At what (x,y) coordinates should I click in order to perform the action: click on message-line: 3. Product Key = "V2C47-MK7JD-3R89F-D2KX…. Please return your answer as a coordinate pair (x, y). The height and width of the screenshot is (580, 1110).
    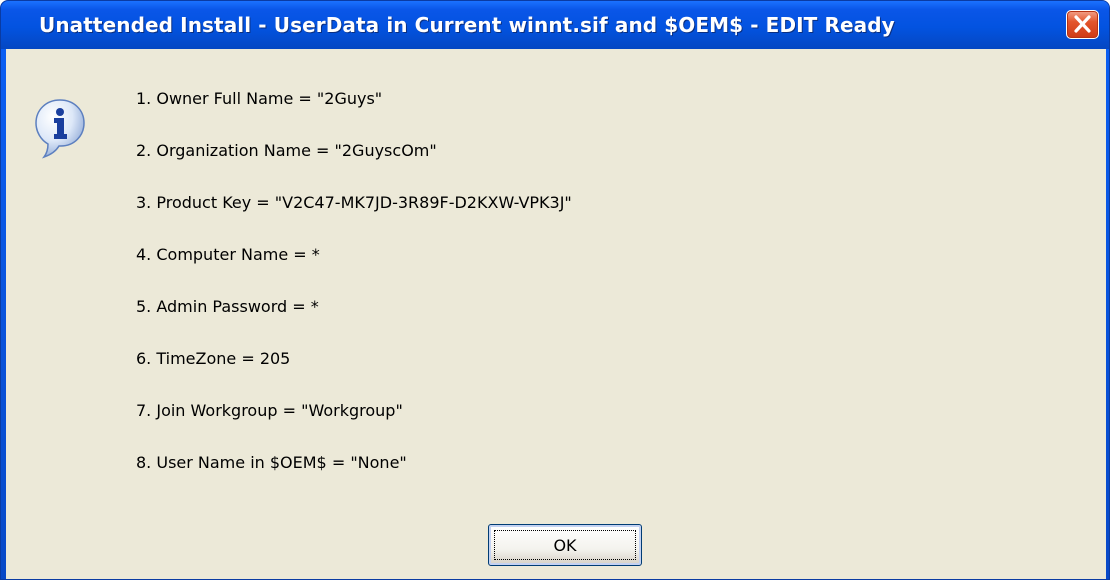
    Looking at the image, I should click on (354, 202).